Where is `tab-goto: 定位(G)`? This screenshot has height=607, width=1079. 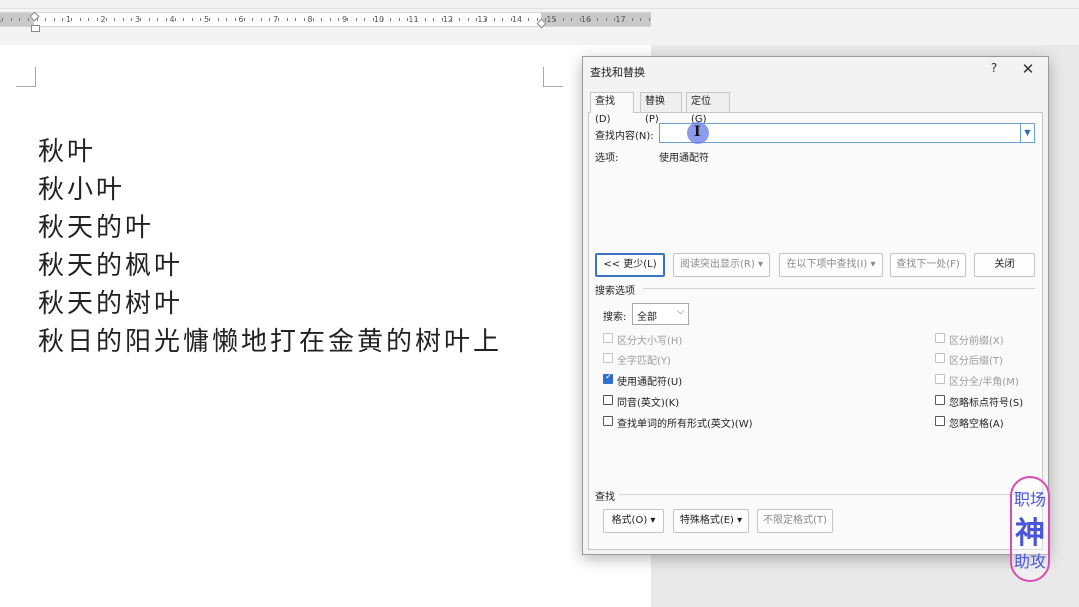 tab-goto: 定位(G) is located at coordinates (708, 108).